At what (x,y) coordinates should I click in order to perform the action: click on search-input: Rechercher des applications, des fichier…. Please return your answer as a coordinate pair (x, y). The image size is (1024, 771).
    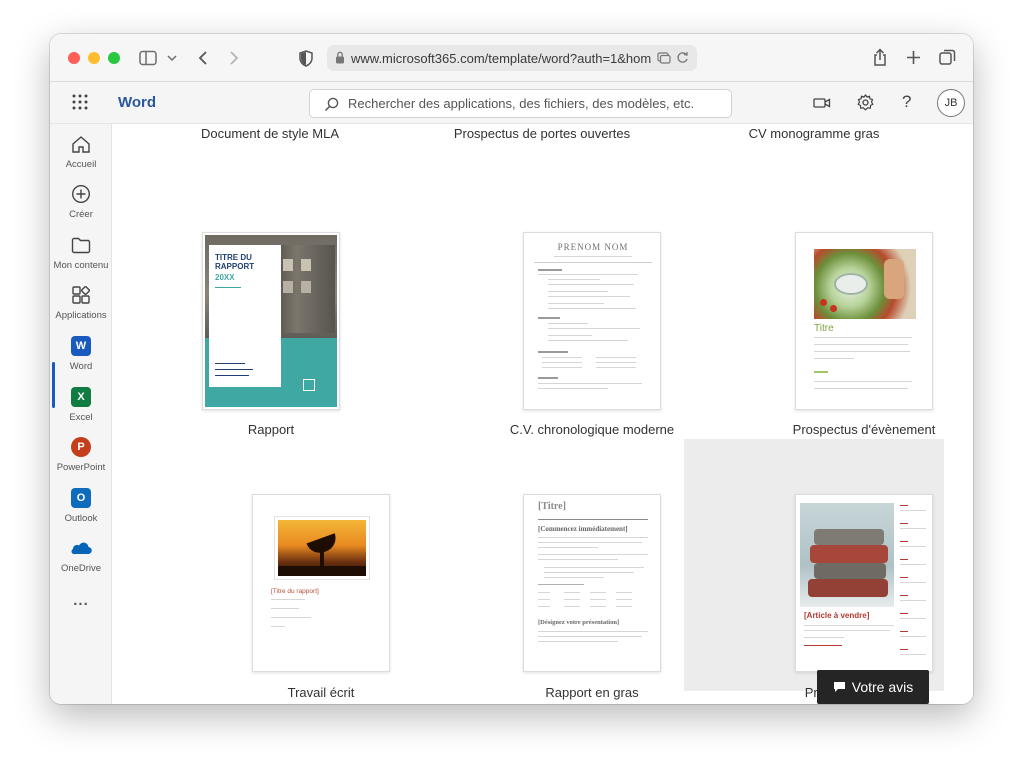
    Looking at the image, I should click on (520, 103).